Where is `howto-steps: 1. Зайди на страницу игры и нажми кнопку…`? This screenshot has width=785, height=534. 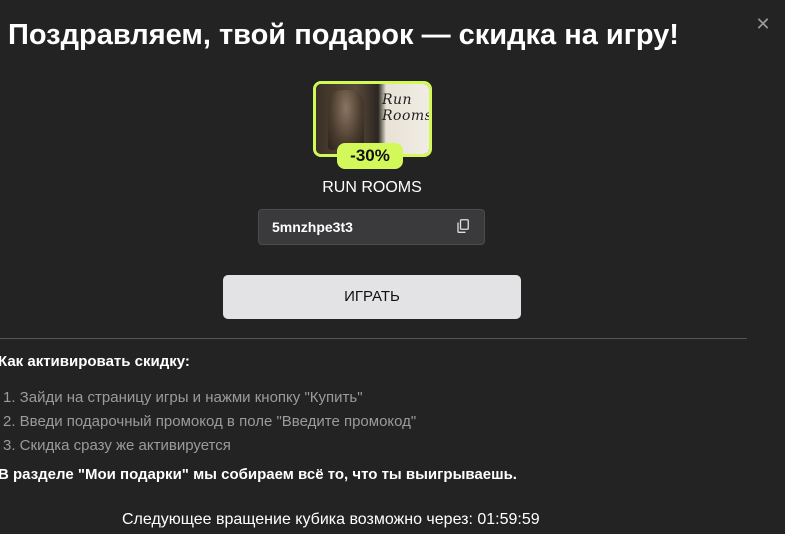
howto-steps: 1. Зайди на страницу игры и нажми кнопку… is located at coordinates (209, 422).